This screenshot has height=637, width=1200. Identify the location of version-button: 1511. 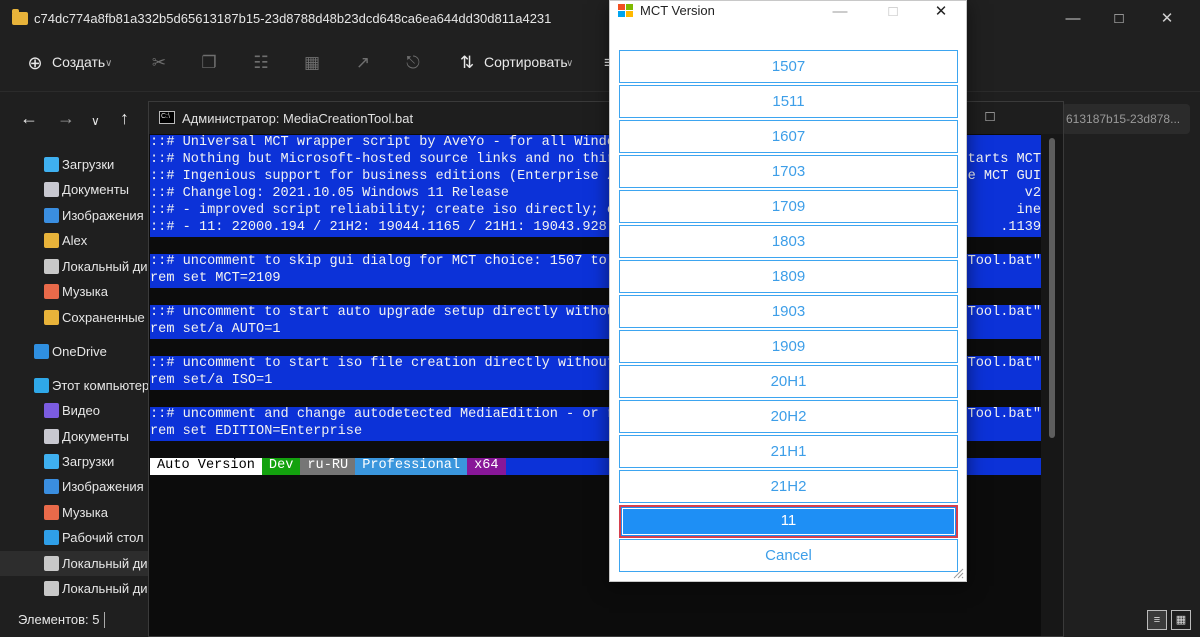
(788, 101).